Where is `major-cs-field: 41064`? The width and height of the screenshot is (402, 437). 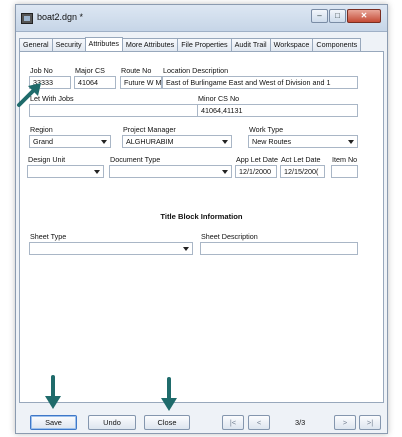
major-cs-field: 41064 is located at coordinates (95, 82).